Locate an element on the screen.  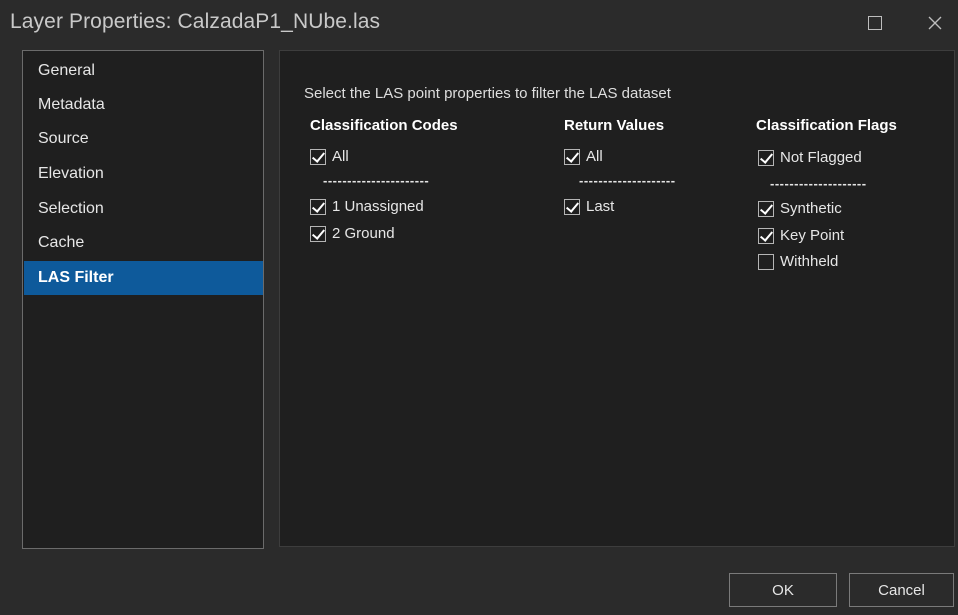
return-last-checkbox: Last is located at coordinates (589, 206).